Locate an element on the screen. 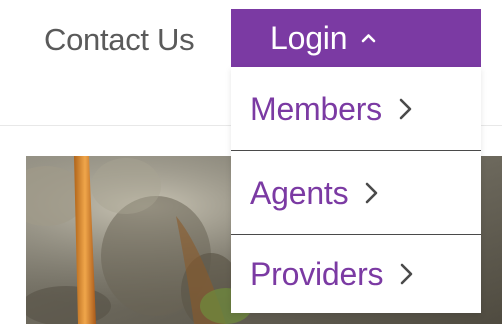  menu-item-label: Agents is located at coordinates (299, 192).